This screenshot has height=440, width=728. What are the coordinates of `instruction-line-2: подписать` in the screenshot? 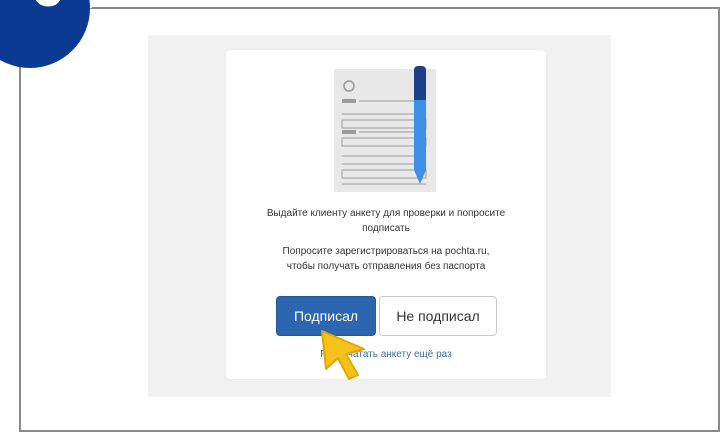 It's located at (386, 228).